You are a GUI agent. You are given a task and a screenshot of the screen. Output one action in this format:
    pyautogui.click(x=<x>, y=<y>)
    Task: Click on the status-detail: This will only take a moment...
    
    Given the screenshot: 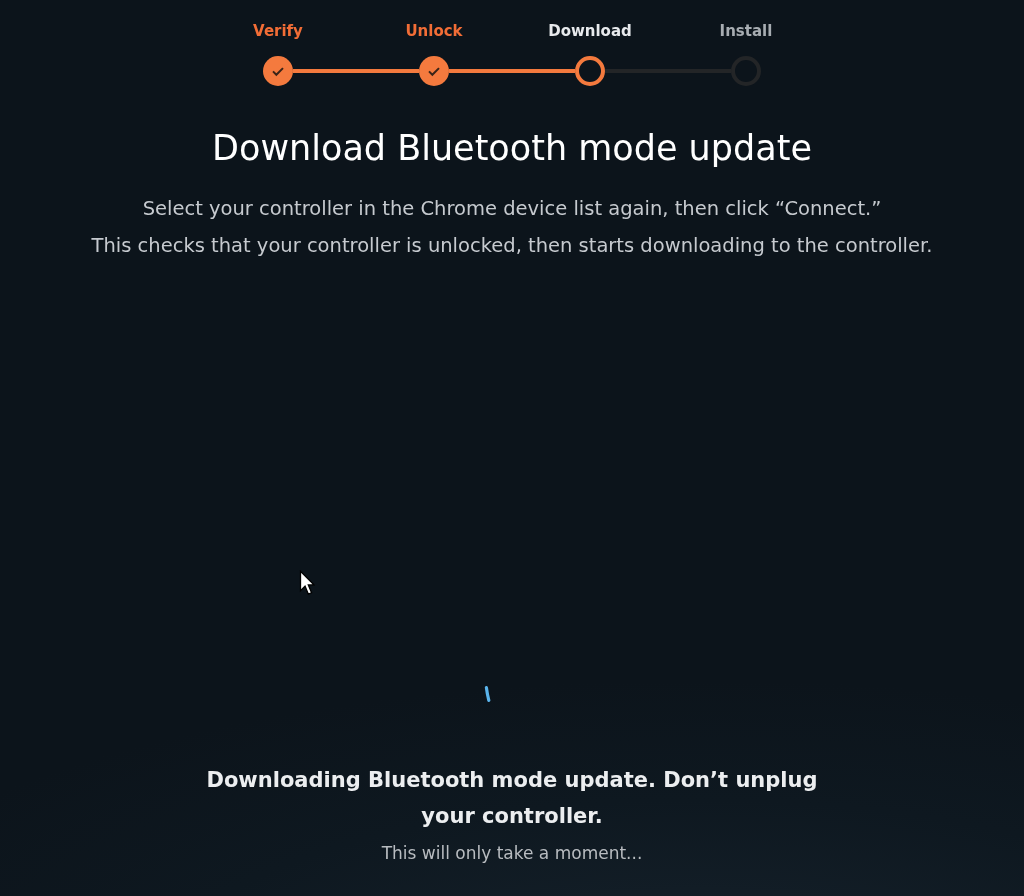 What is the action you would take?
    pyautogui.click(x=512, y=853)
    